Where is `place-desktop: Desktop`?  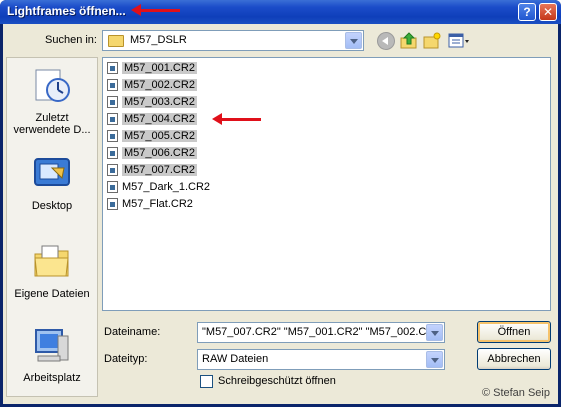 place-desktop: Desktop is located at coordinates (52, 183).